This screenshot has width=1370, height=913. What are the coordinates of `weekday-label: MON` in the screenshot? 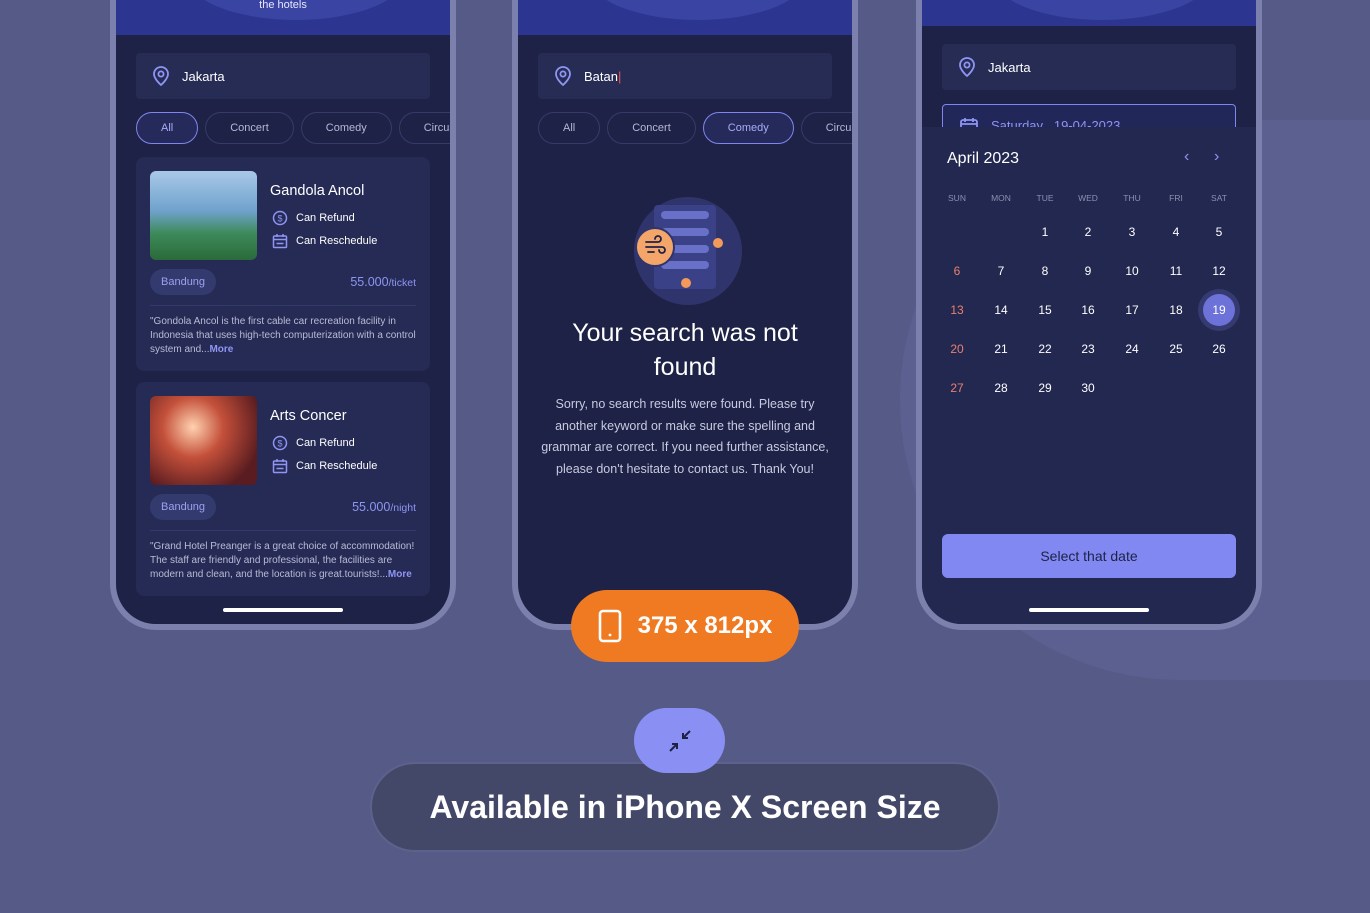 It's located at (1001, 198).